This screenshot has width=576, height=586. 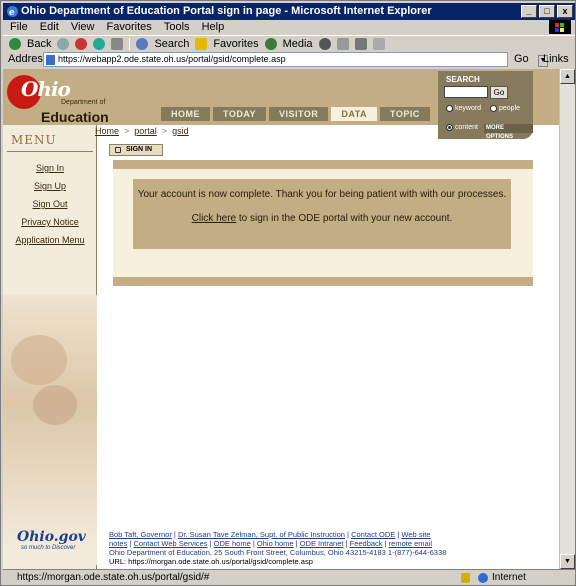 What do you see at coordinates (15, 43) in the screenshot?
I see `back-arrow-icon` at bounding box center [15, 43].